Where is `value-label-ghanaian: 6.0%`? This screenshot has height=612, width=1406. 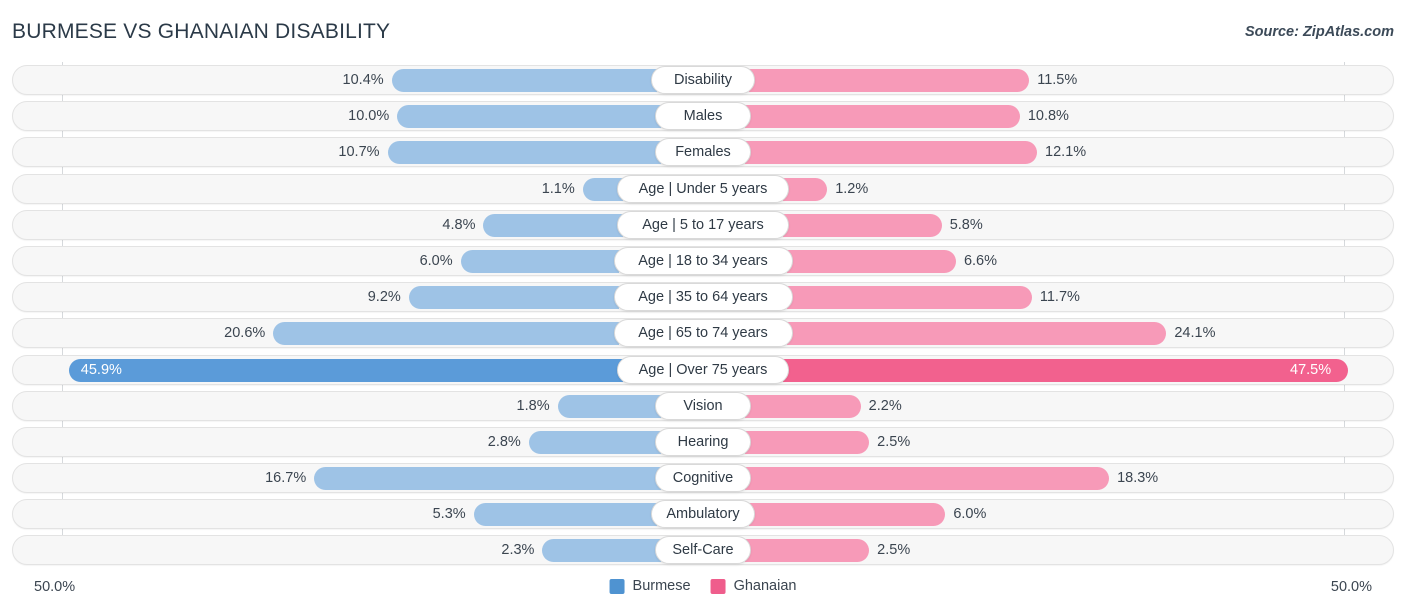 value-label-ghanaian: 6.0% is located at coordinates (970, 514).